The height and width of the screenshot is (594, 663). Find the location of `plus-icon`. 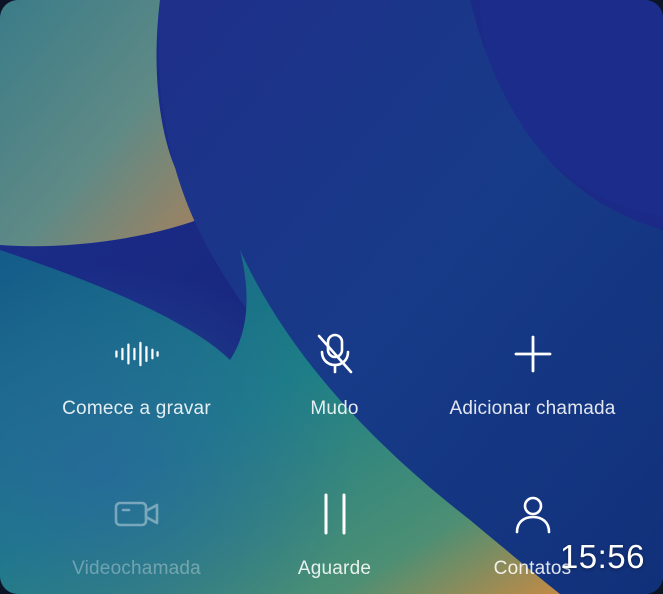

plus-icon is located at coordinates (533, 354).